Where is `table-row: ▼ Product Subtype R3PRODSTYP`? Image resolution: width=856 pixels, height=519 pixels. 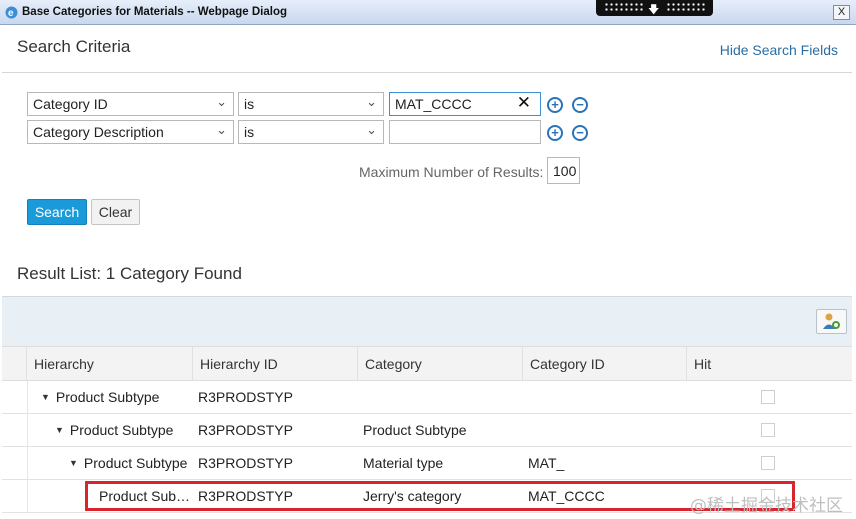 table-row: ▼ Product Subtype R3PRODSTYP is located at coordinates (427, 397).